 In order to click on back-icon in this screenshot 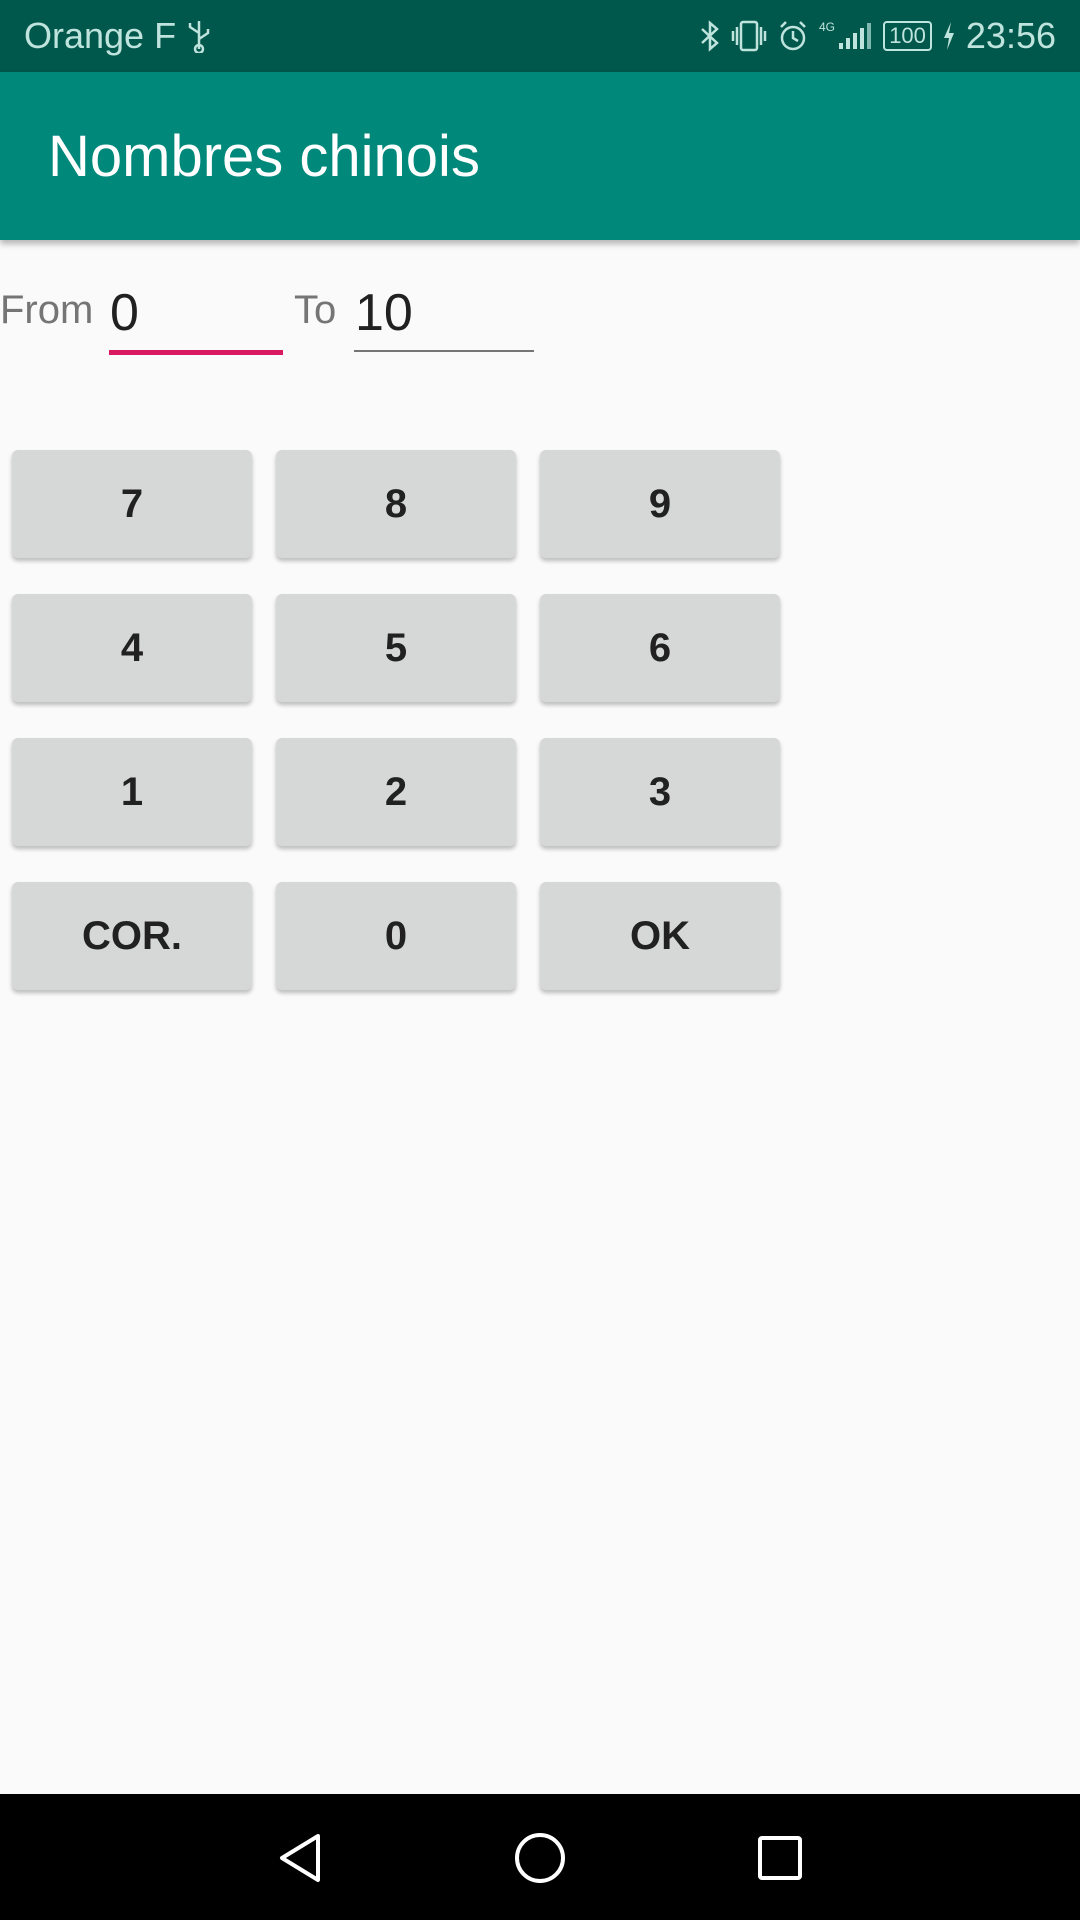, I will do `click(300, 1858)`.